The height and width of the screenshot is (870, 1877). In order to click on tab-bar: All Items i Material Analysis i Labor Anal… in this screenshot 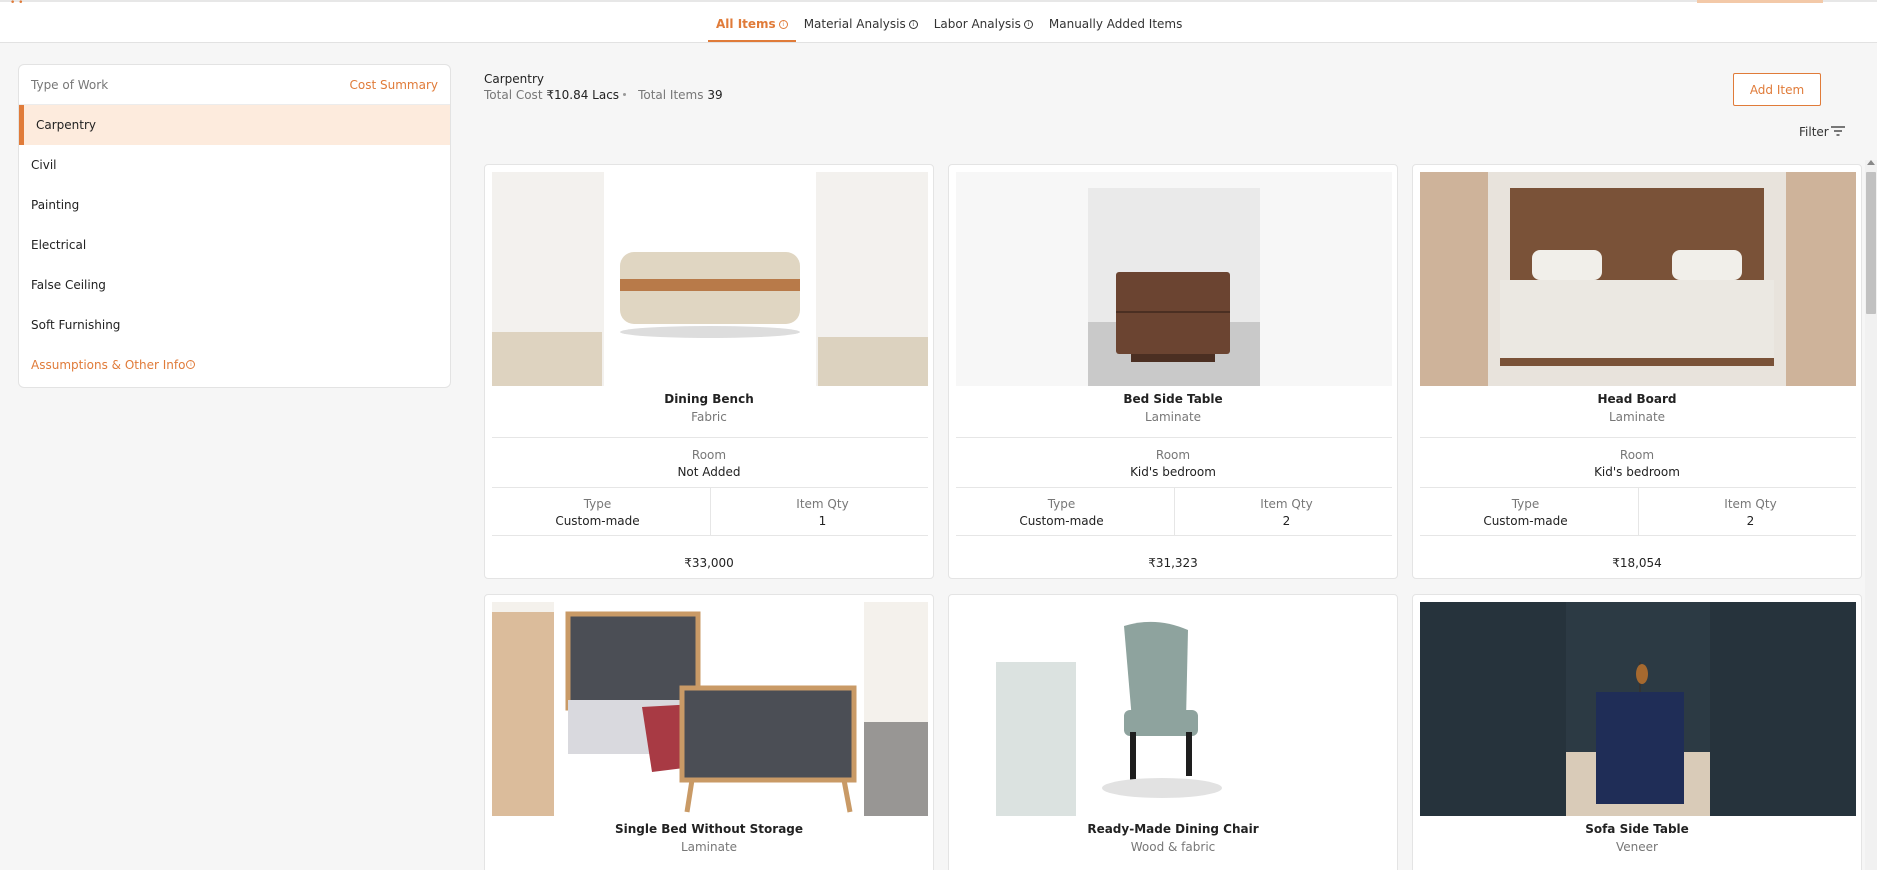, I will do `click(949, 23)`.